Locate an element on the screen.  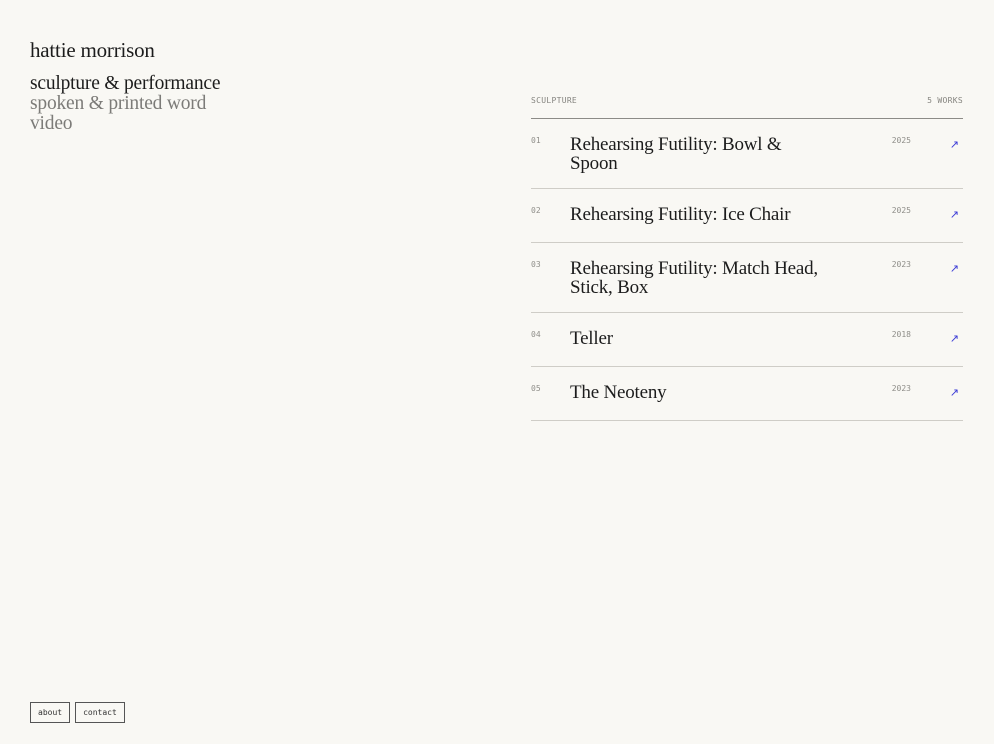
work-title: Teller is located at coordinates (700, 338).